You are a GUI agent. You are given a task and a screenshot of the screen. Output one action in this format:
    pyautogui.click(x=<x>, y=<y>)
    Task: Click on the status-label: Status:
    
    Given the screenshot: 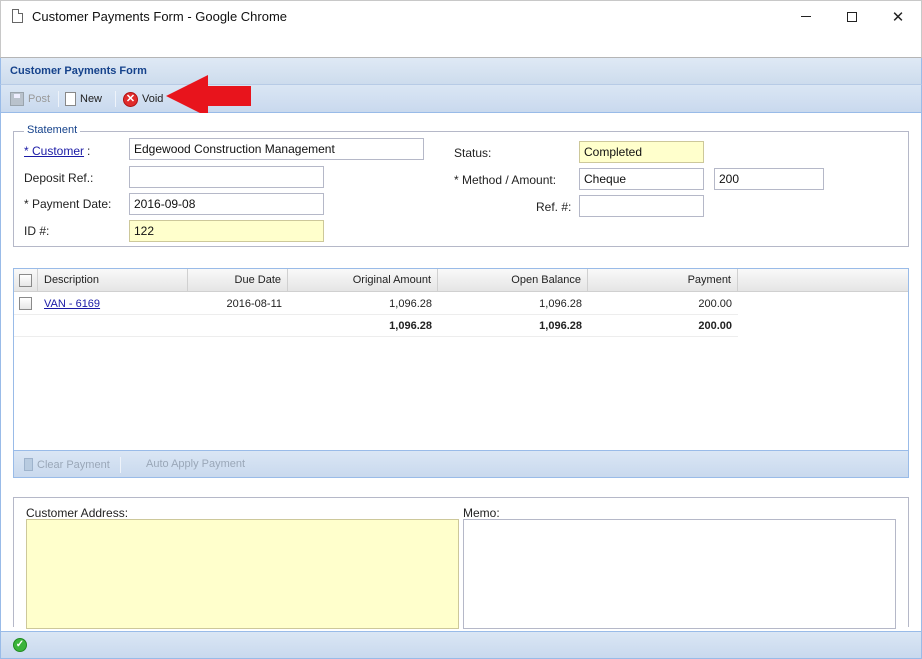 What is the action you would take?
    pyautogui.click(x=473, y=153)
    